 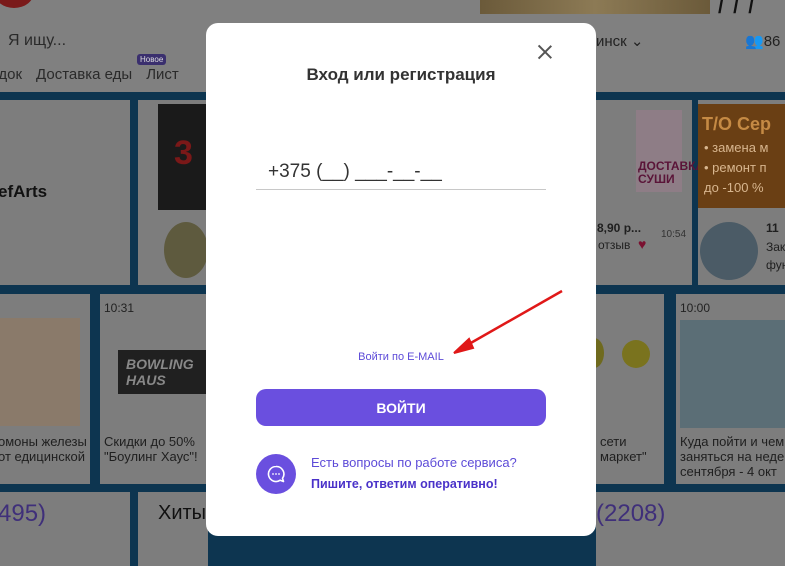 I want to click on promo-label: 11, so click(x=772, y=228).